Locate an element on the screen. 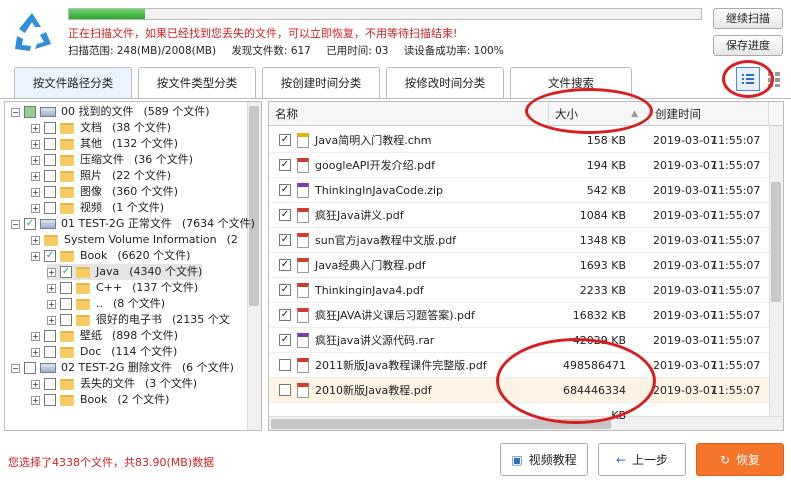 The width and height of the screenshot is (791, 485). tree-item: + C++ (137 个文件) is located at coordinates (122, 288).